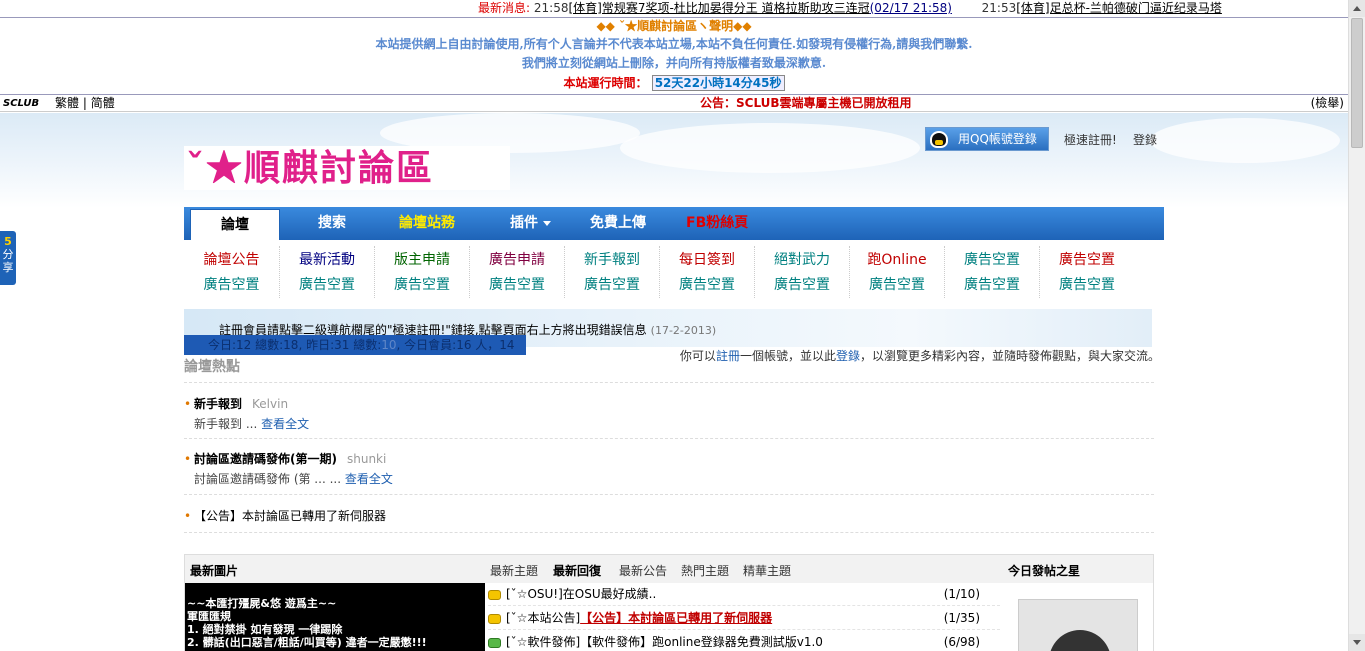  What do you see at coordinates (697, 356) in the screenshot?
I see `welcome-text: 你可以` at bounding box center [697, 356].